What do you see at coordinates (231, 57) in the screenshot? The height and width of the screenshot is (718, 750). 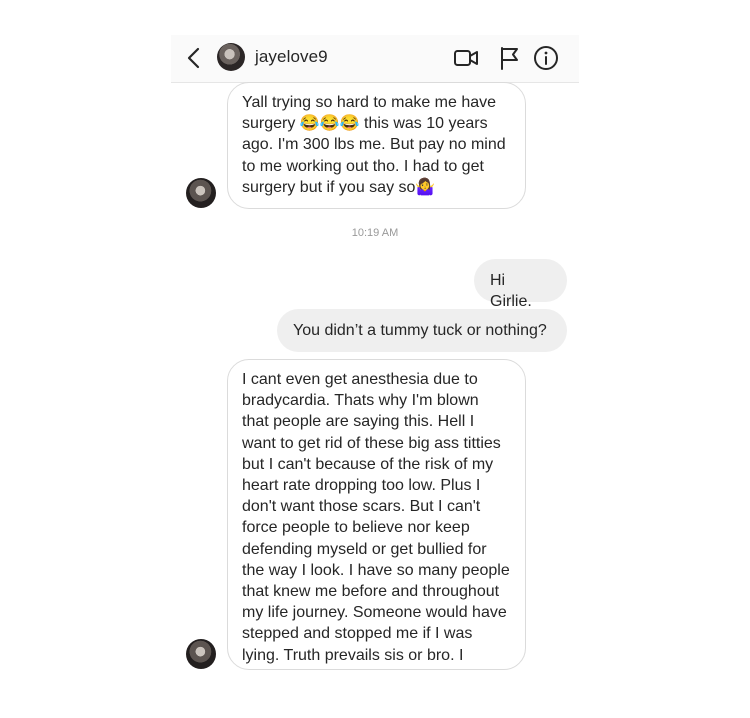 I see `profile-avatar` at bounding box center [231, 57].